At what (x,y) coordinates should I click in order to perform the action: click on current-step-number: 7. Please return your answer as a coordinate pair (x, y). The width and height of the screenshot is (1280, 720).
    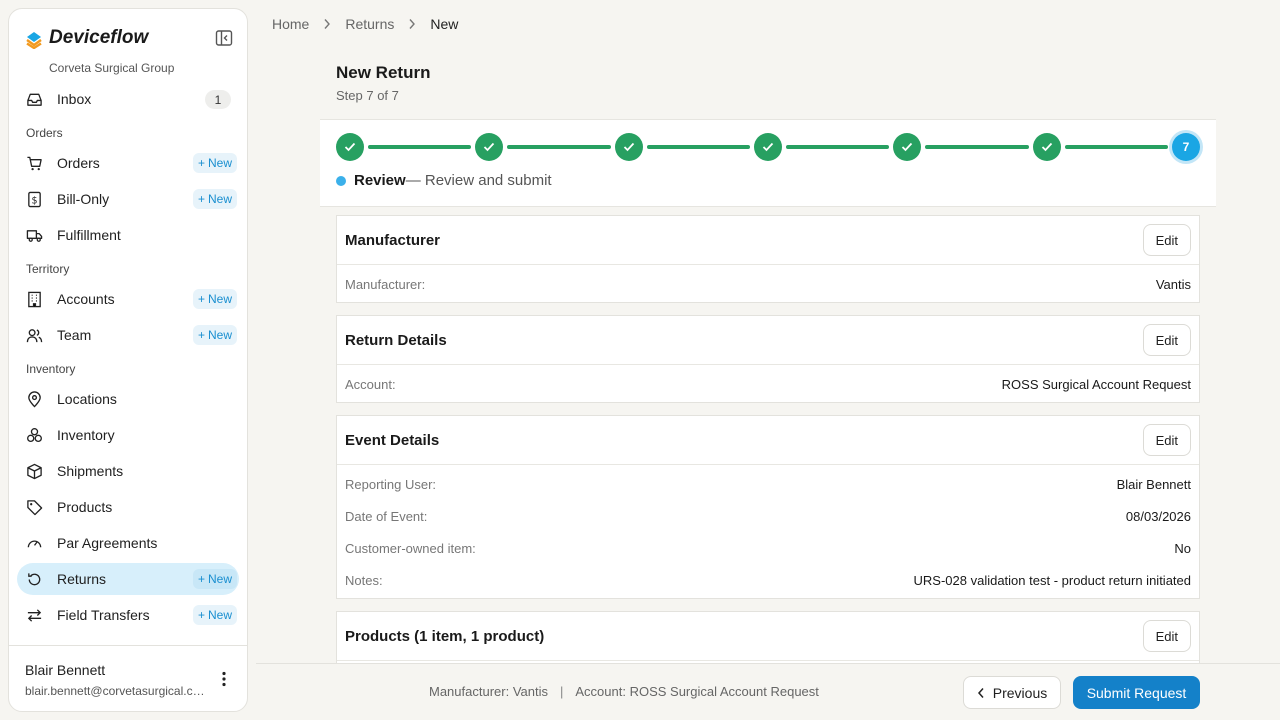
    Looking at the image, I should click on (1186, 147).